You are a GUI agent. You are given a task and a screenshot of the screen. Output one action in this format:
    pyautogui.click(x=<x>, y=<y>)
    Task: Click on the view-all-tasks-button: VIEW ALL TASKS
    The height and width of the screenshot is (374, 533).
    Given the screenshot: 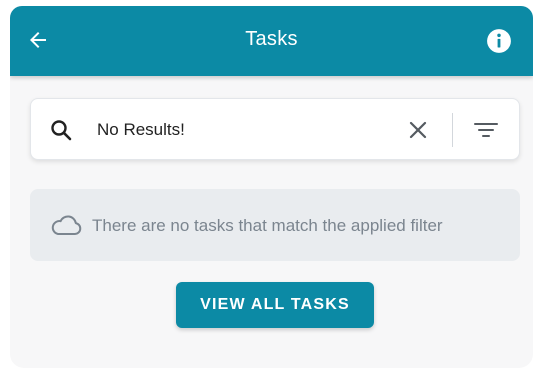 What is the action you would take?
    pyautogui.click(x=275, y=305)
    